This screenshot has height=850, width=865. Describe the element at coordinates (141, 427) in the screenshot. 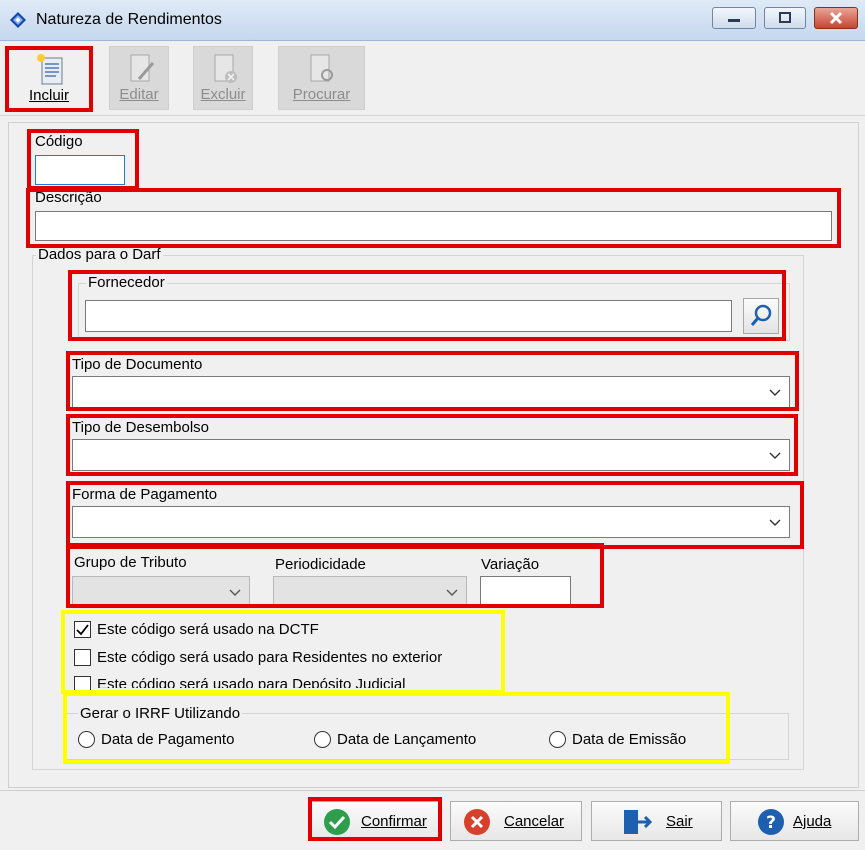

I see `tipo-desembolso-label: Tipo de Desembolso` at that location.